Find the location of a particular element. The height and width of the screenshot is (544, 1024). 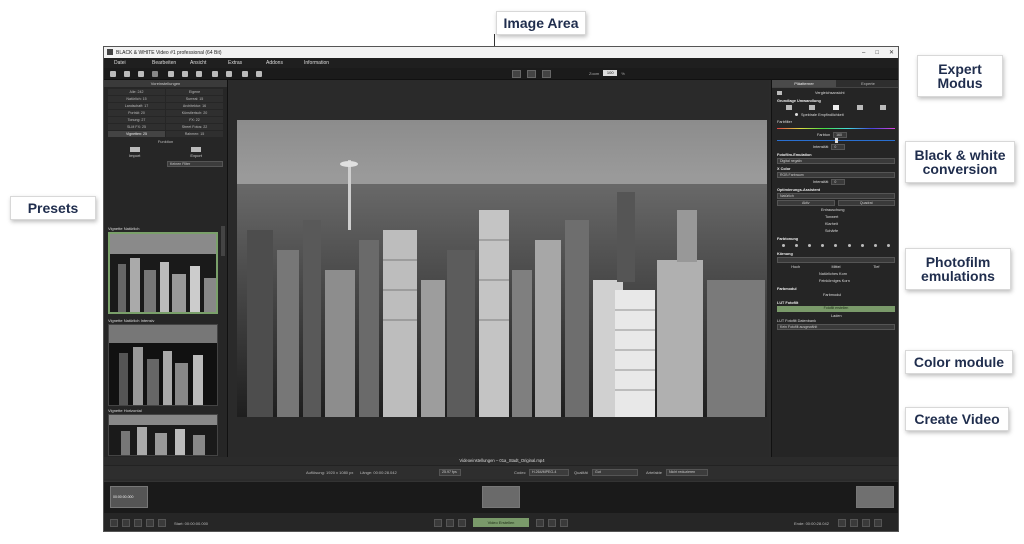

farbton-input: 160 is located at coordinates (840, 134).